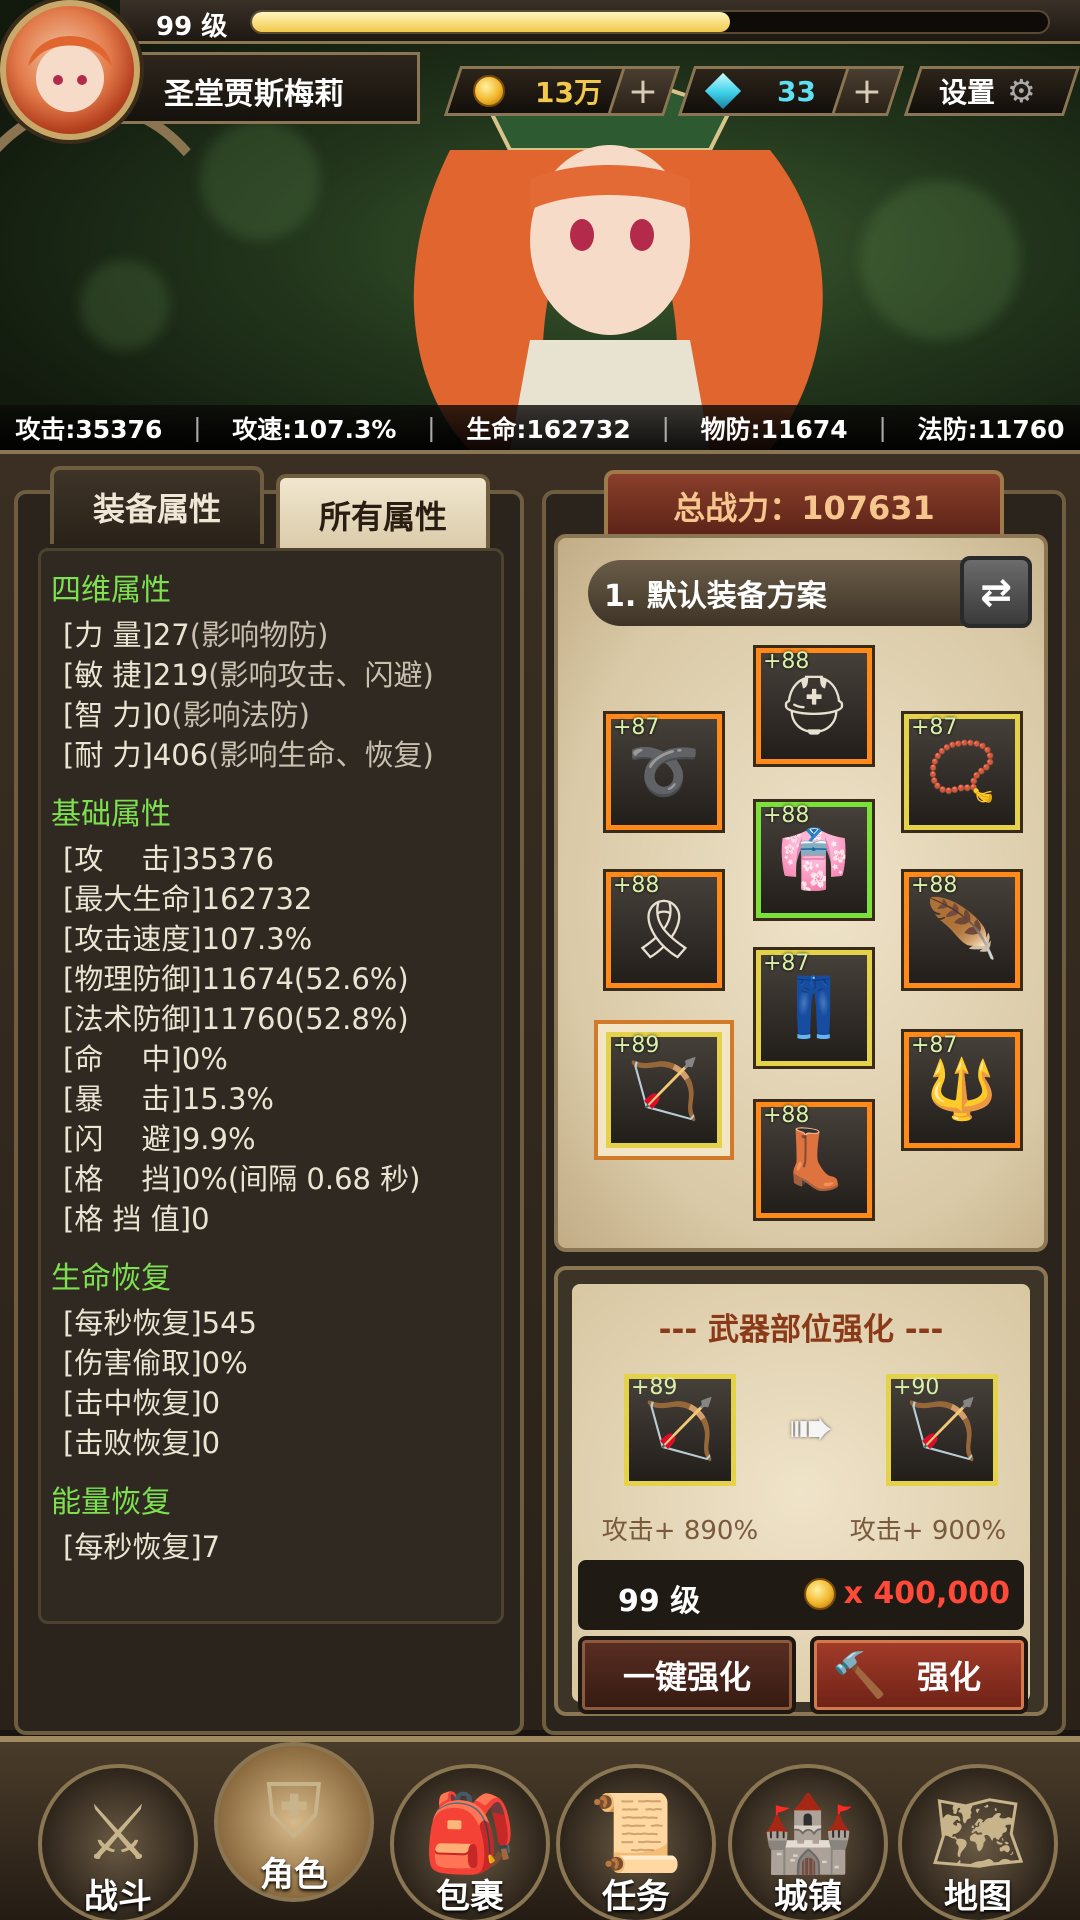  Describe the element at coordinates (687, 1675) in the screenshot. I see `one-click-upgrade-button: 一键强化` at that location.